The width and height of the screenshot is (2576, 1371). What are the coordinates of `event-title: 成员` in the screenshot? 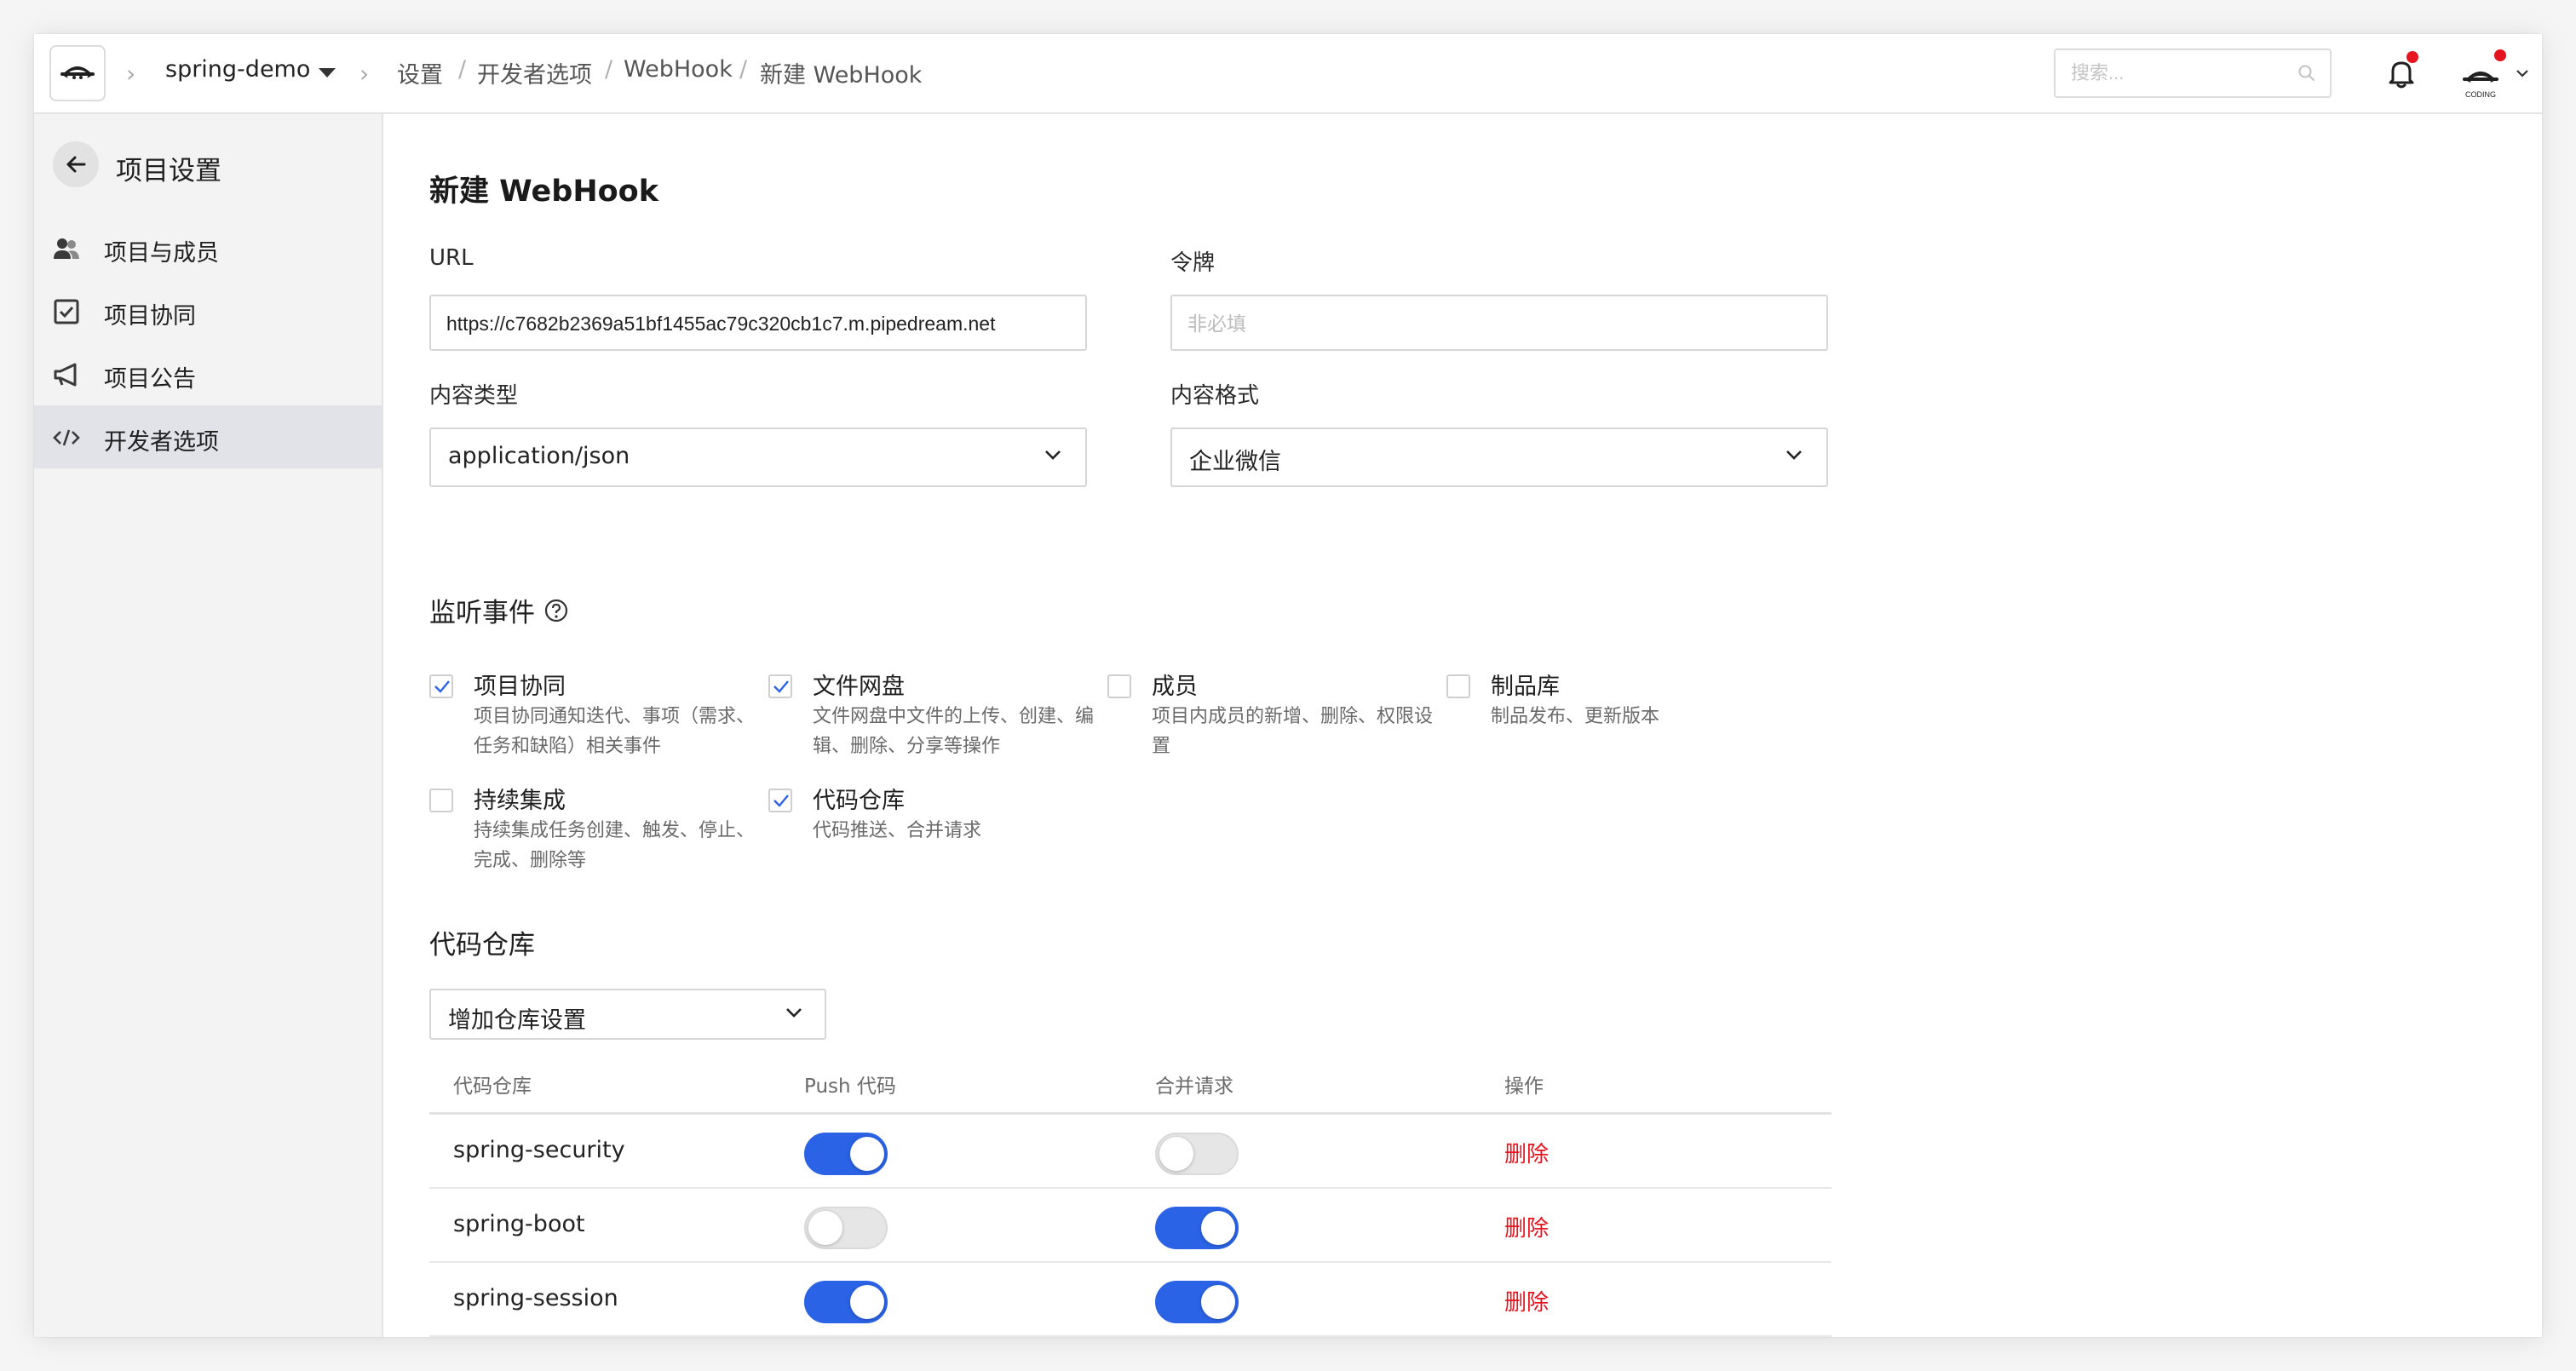 It's located at (1175, 687).